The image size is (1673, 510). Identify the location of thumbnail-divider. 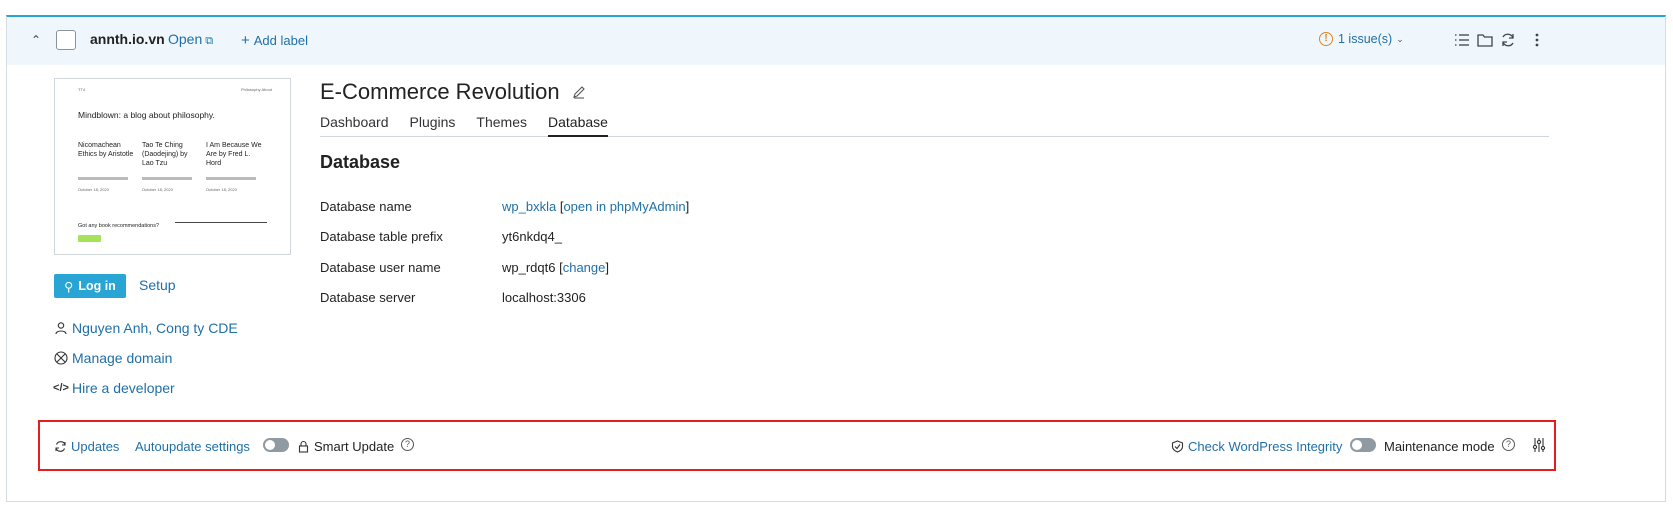
(221, 222).